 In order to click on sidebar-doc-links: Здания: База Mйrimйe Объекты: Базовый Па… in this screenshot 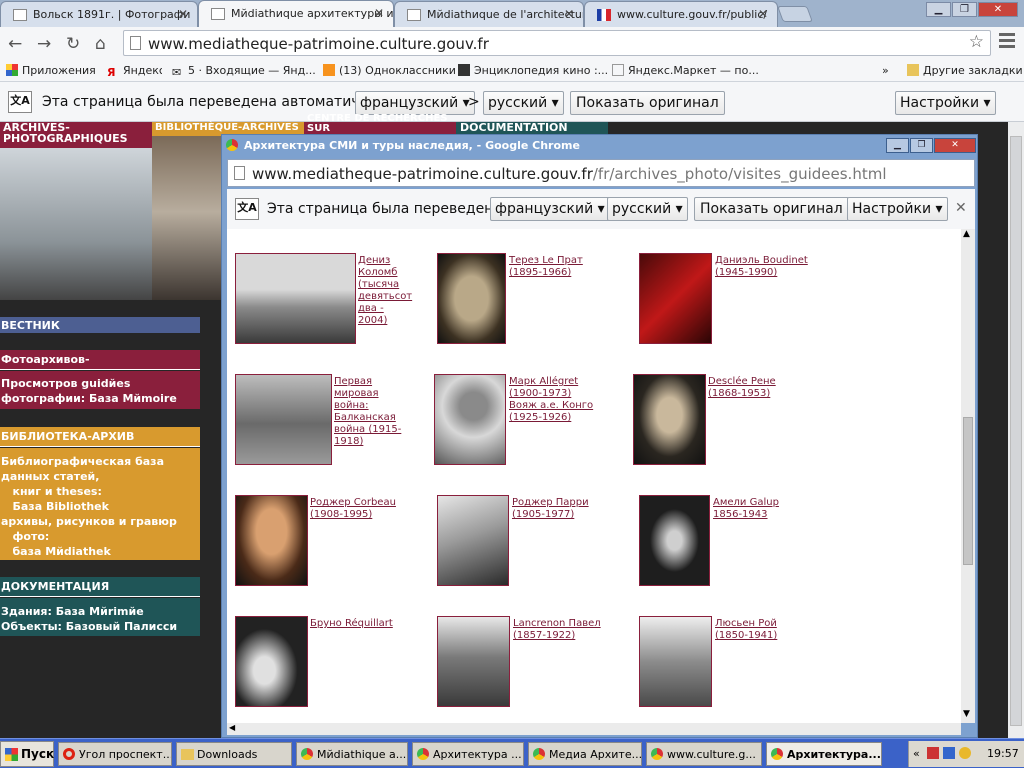, I will do `click(100, 617)`.